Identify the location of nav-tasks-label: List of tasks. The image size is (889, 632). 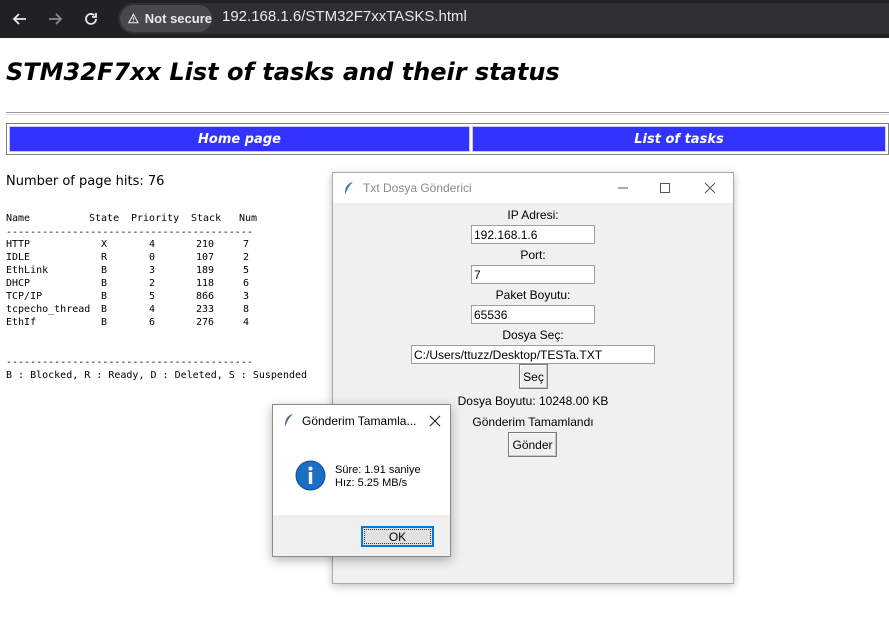
(678, 139).